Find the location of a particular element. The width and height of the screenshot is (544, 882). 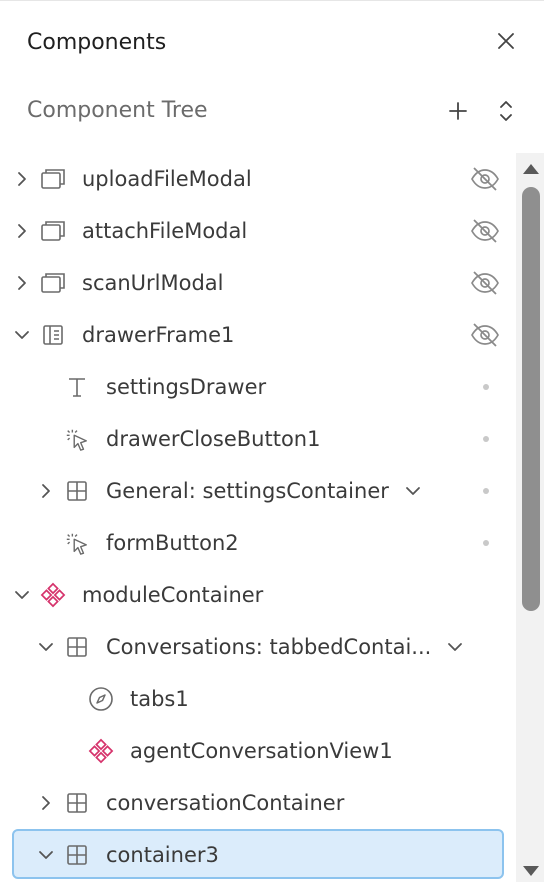

close-icon is located at coordinates (506, 41).